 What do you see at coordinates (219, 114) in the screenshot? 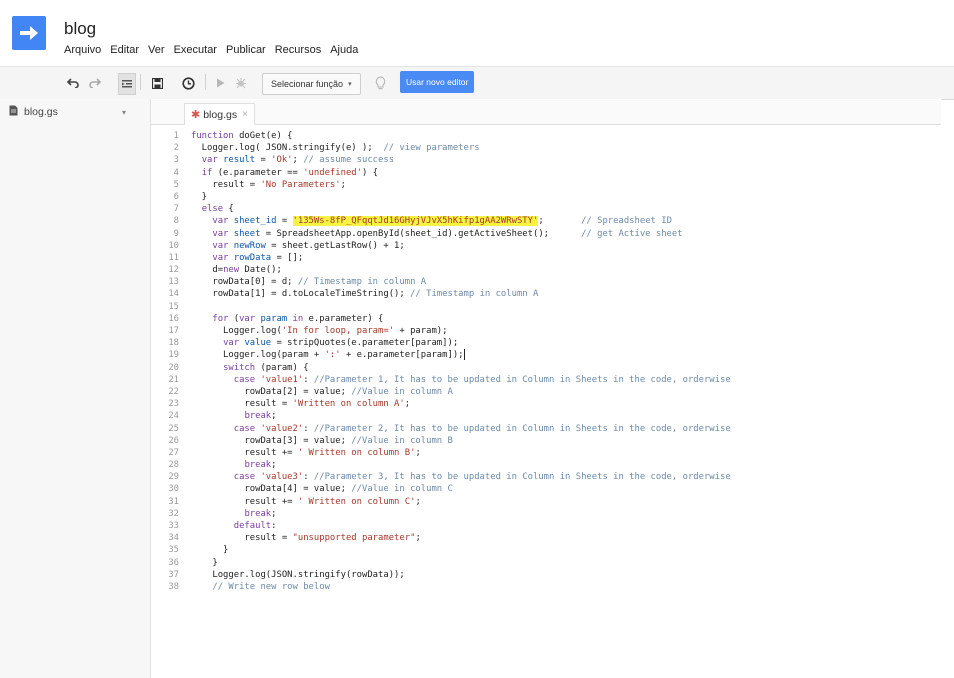
I see `tab-blog-gs: ✱ blog.gs ×` at bounding box center [219, 114].